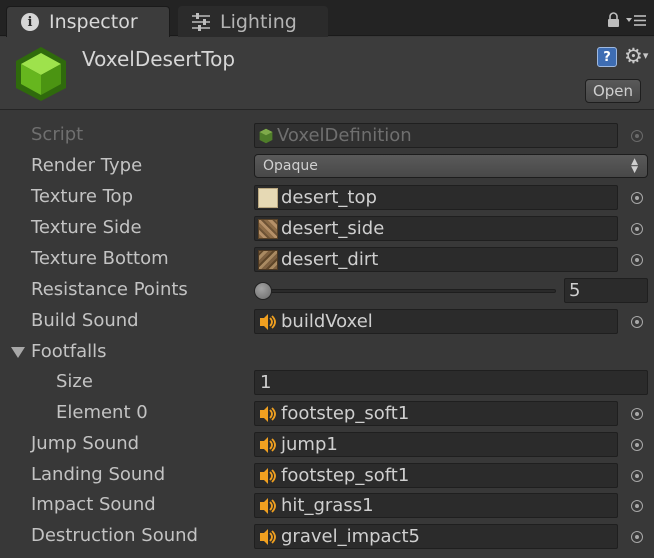 The width and height of the screenshot is (654, 558). I want to click on property-build-sound: Build Sound buildVoxel, so click(327, 321).